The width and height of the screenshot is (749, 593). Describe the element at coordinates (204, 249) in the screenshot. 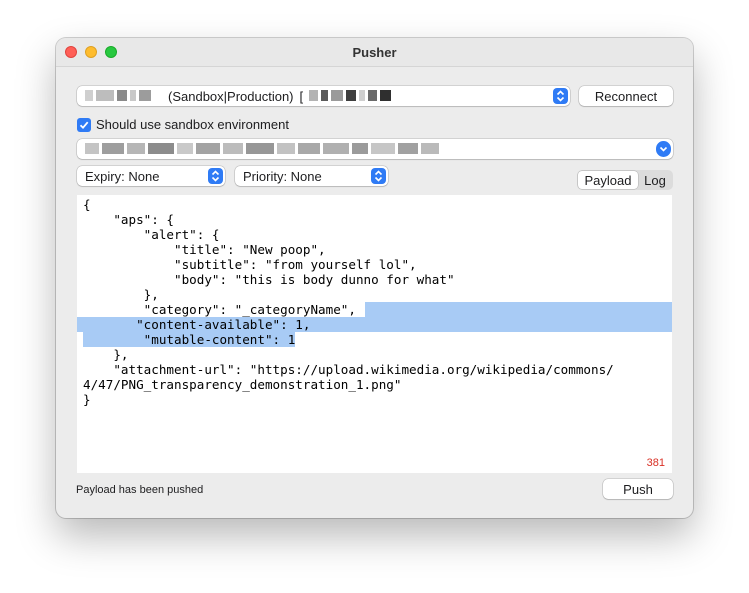

I see `code-line: "title": "New poop",` at that location.